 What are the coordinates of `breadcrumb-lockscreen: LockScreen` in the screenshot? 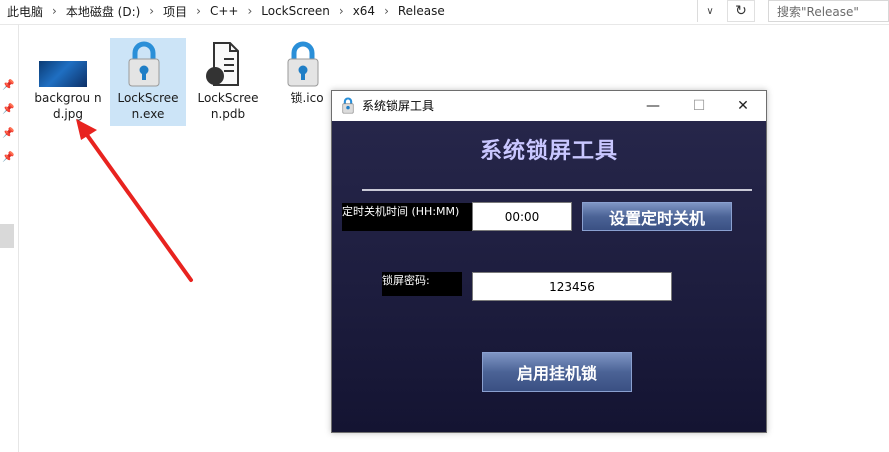 It's located at (295, 11).